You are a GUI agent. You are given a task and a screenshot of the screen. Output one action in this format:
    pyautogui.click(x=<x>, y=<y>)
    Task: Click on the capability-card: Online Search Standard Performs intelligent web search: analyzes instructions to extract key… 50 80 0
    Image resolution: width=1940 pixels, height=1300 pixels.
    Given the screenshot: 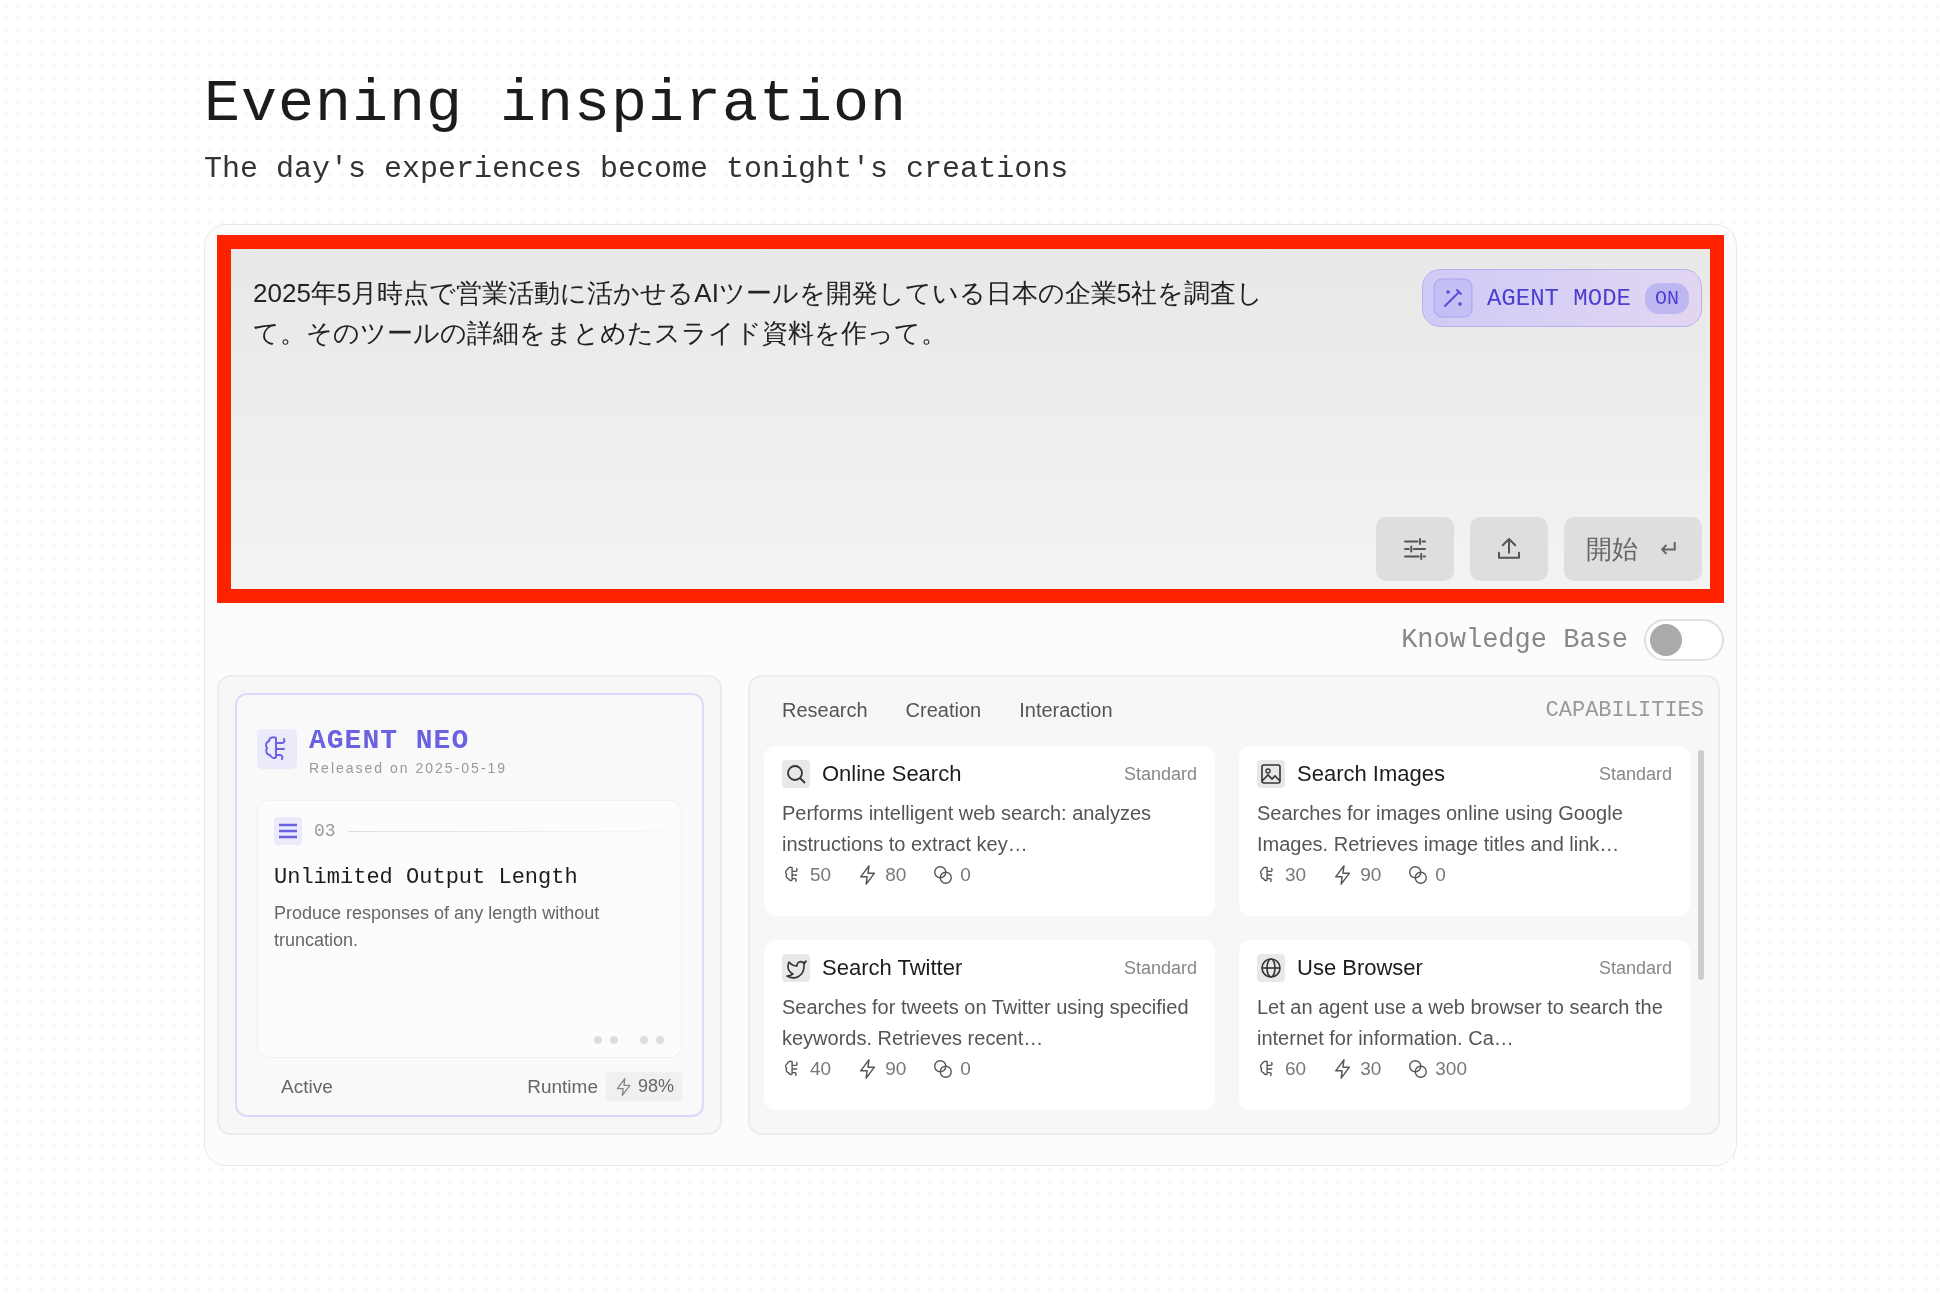 What is the action you would take?
    pyautogui.click(x=989, y=831)
    